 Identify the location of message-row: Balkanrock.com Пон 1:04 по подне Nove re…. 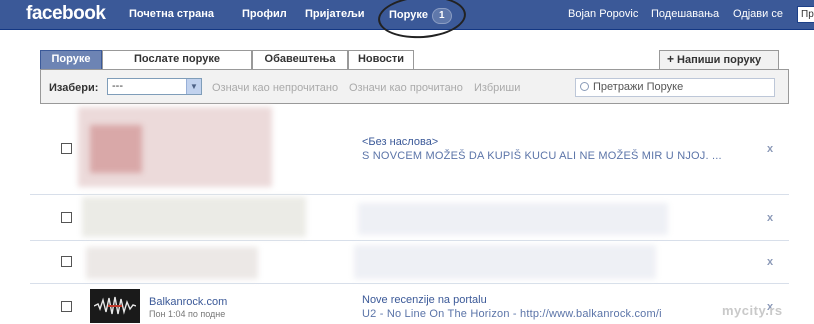
(409, 304).